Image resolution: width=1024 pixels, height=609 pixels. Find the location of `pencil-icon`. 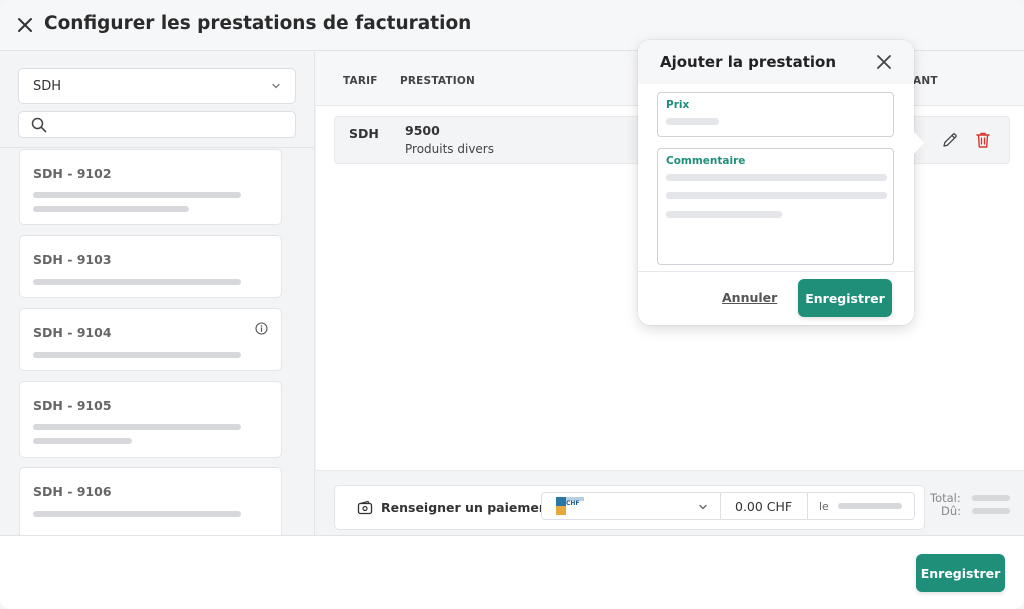

pencil-icon is located at coordinates (950, 140).